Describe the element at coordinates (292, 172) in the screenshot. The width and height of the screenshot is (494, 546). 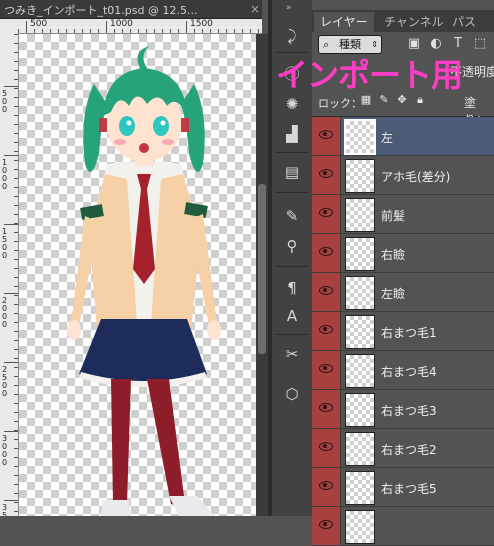
I see `adjustments-icon: ▤` at that location.